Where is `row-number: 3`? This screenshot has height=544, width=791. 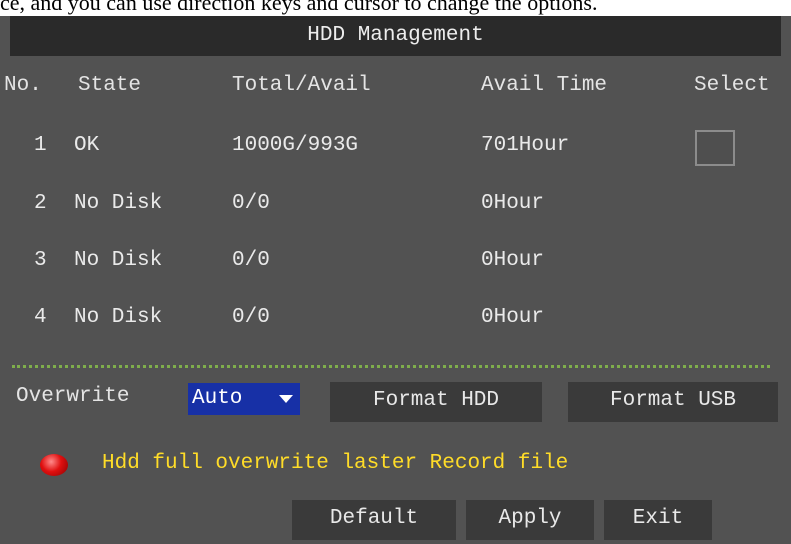
row-number: 3 is located at coordinates (40, 260).